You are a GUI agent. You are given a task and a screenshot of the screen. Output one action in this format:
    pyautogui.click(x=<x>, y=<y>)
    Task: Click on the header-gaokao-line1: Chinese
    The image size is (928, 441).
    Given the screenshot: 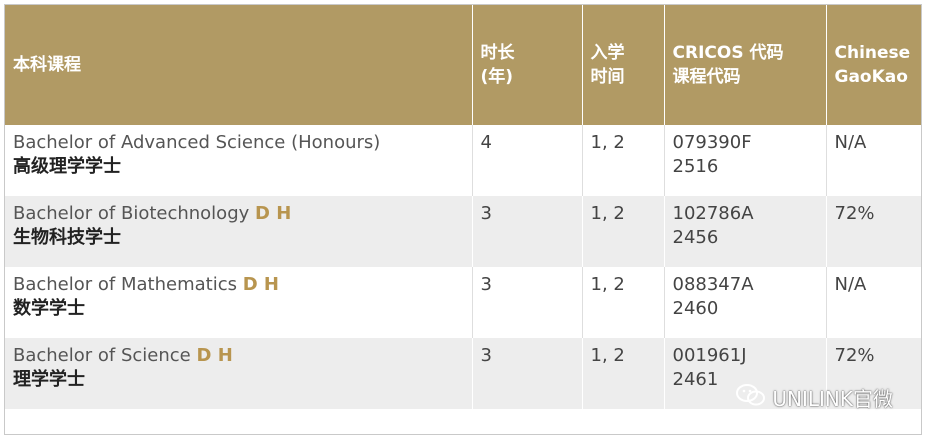 What is the action you would take?
    pyautogui.click(x=872, y=53)
    